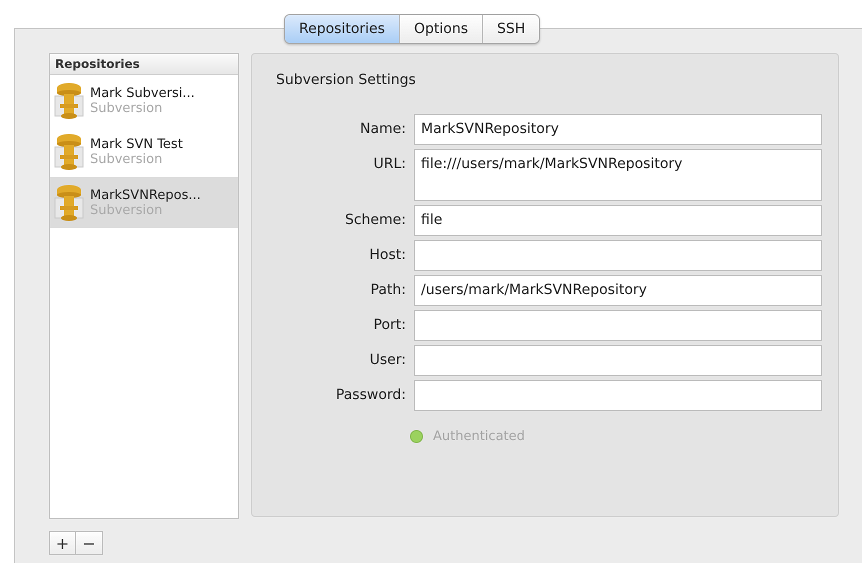 This screenshot has width=862, height=563. I want to click on input-field: file, so click(618, 220).